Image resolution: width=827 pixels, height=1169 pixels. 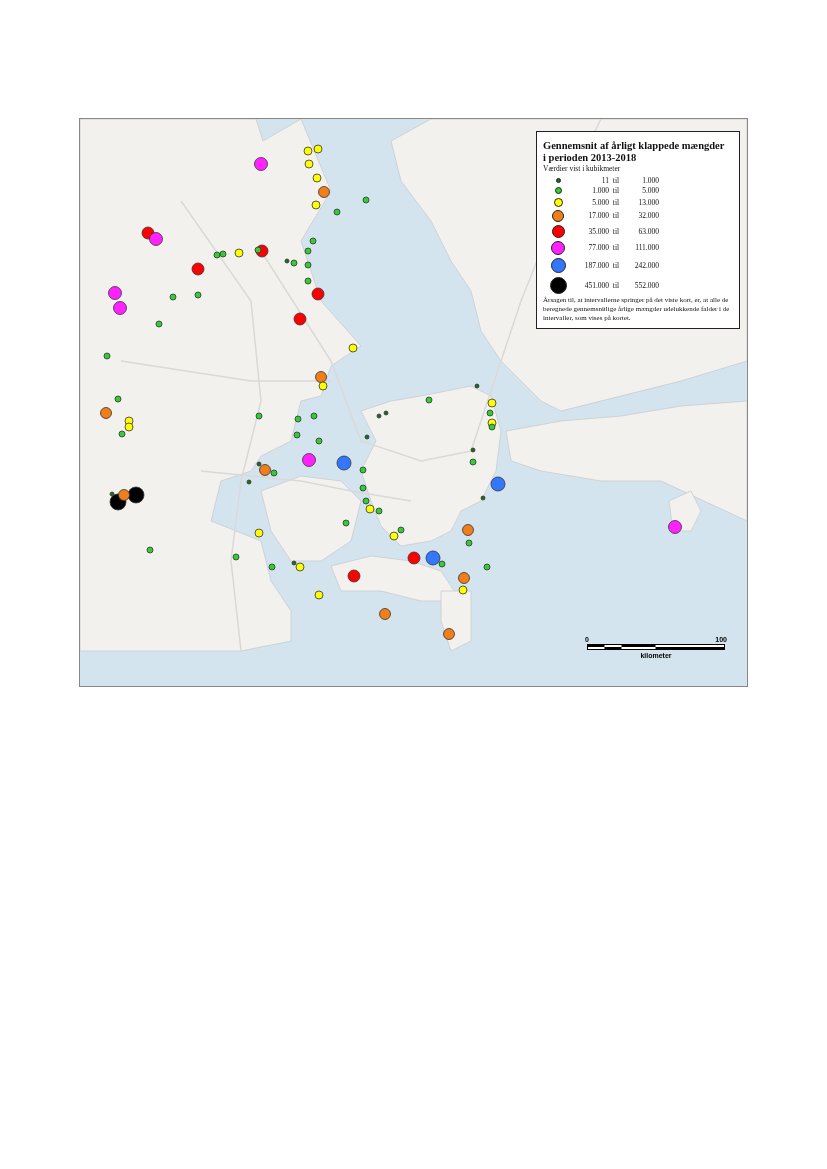 What do you see at coordinates (590, 158) in the screenshot?
I see `legend-title: i perioden 2013-2018` at bounding box center [590, 158].